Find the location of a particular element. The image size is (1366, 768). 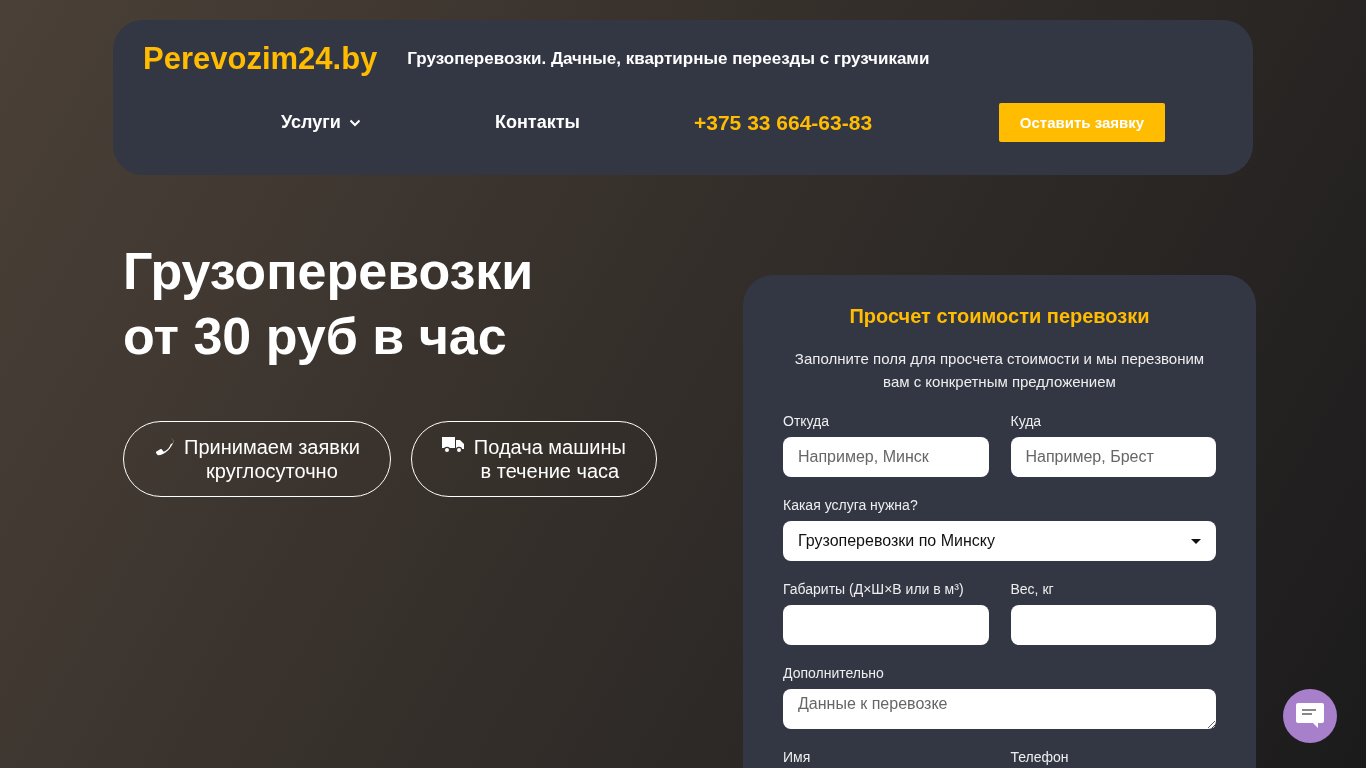

field-label: Откуда is located at coordinates (807, 421).